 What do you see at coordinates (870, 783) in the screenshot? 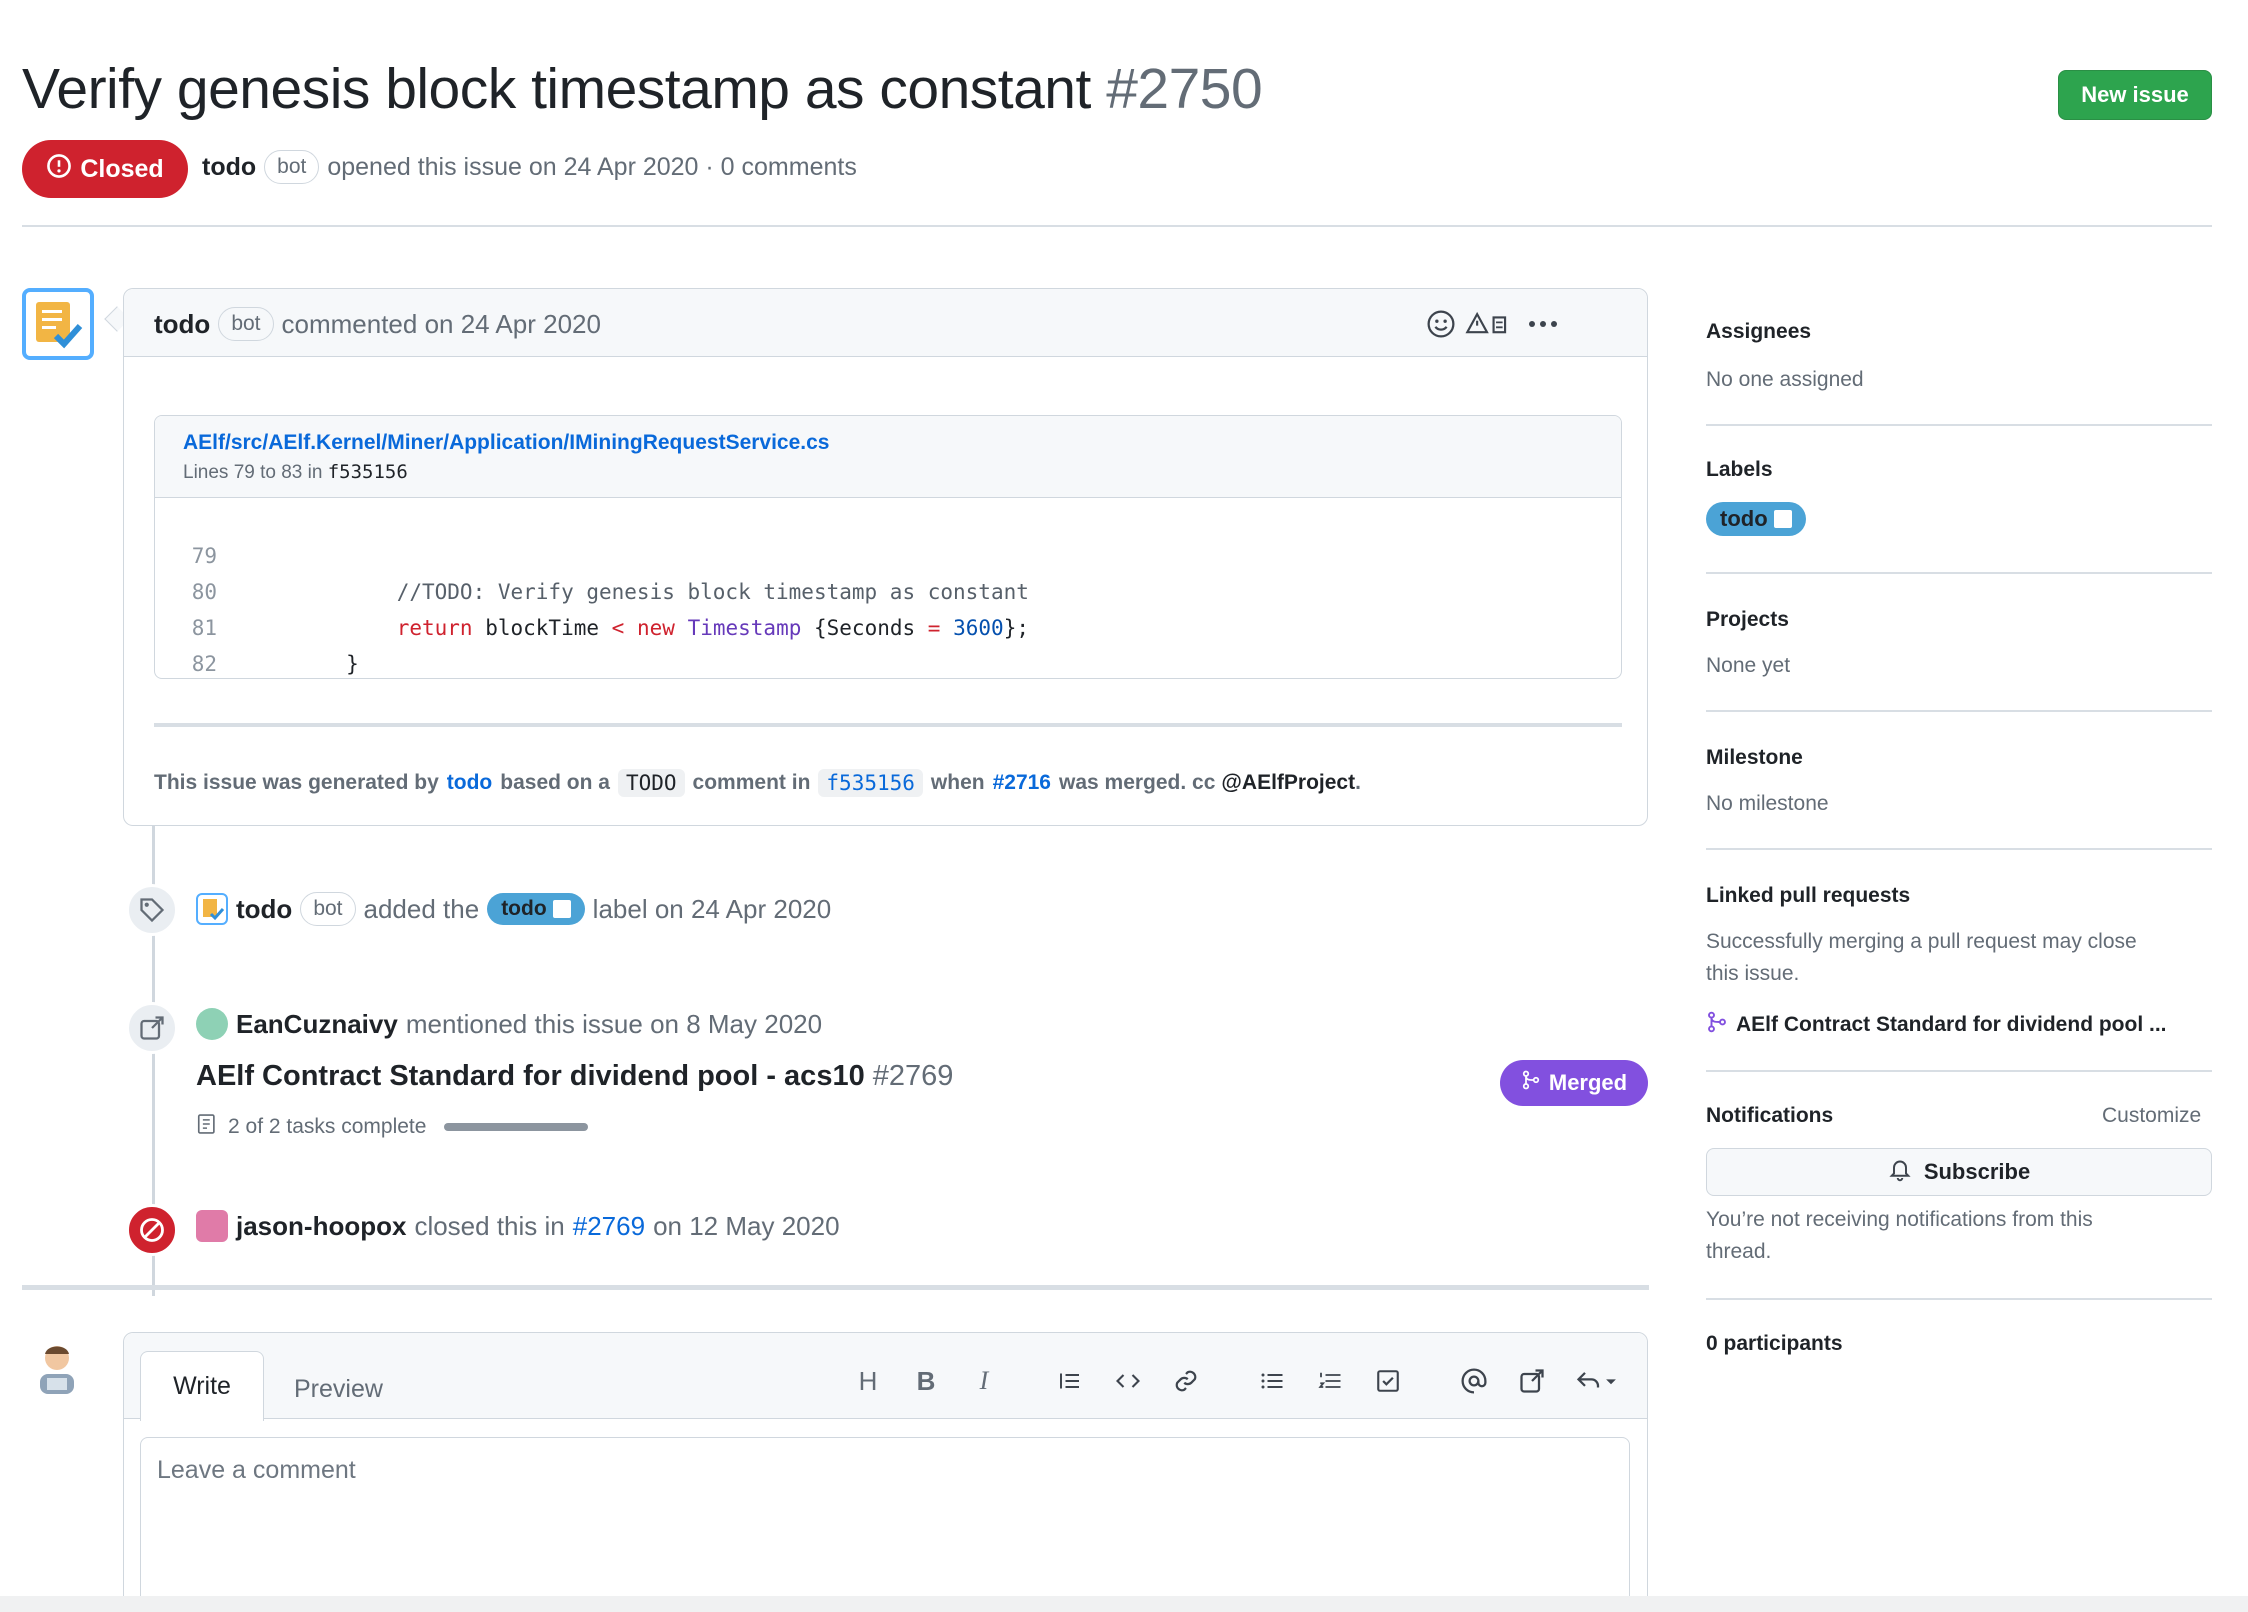
I see `commit-link: f535156` at bounding box center [870, 783].